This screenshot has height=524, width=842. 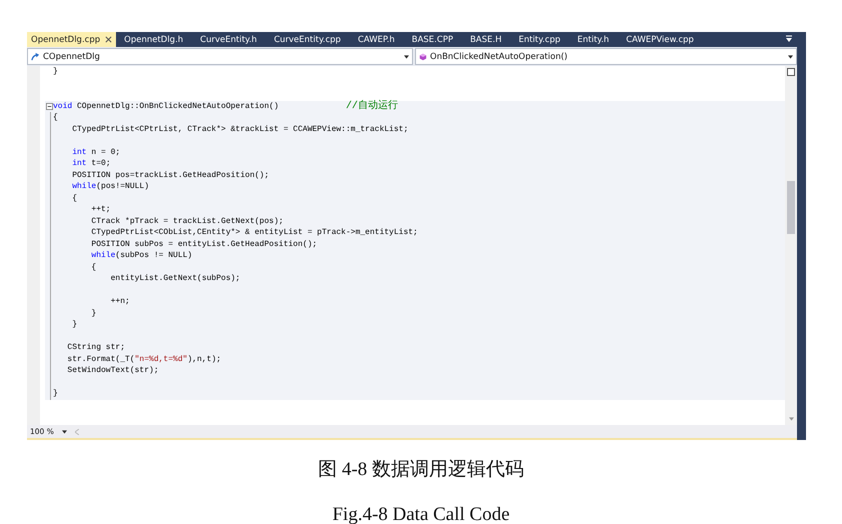 I want to click on file-tab: OpennetDlg.cpp, so click(x=71, y=39).